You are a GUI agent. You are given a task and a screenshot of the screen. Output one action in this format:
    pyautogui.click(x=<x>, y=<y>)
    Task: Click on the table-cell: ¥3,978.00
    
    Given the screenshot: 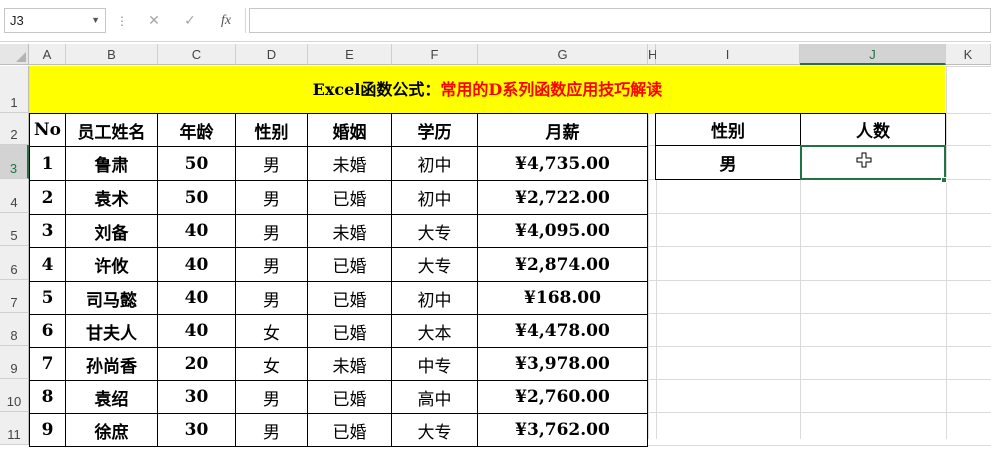 What is the action you would take?
    pyautogui.click(x=562, y=364)
    